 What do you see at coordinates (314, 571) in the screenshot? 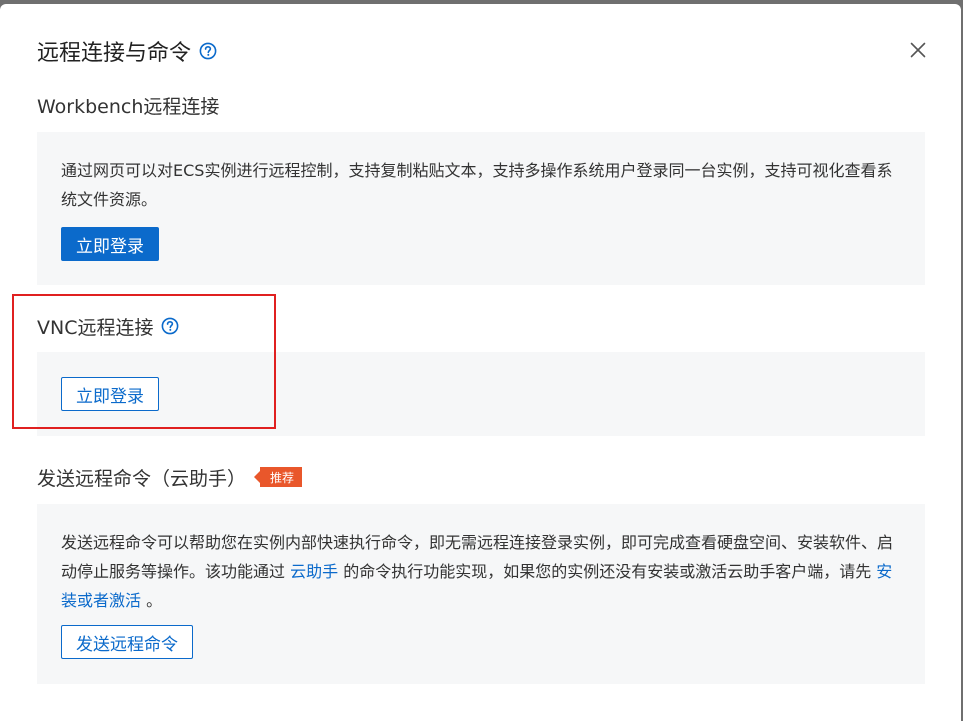
I see `cloud-assistant-link: 云助手` at bounding box center [314, 571].